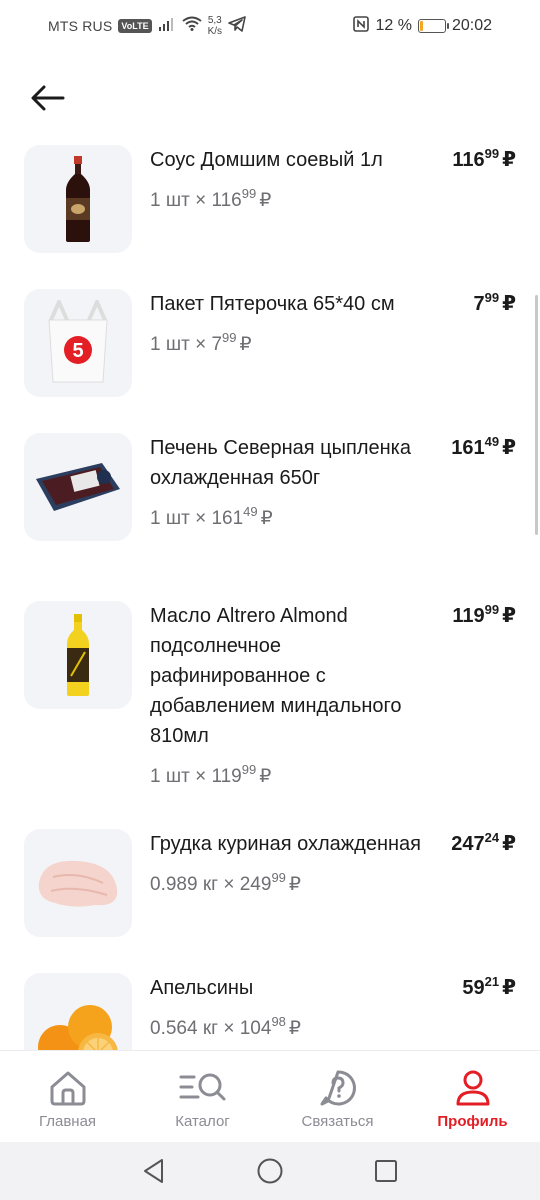 The image size is (540, 1200). I want to click on unit-price-int: 249, so click(255, 884).